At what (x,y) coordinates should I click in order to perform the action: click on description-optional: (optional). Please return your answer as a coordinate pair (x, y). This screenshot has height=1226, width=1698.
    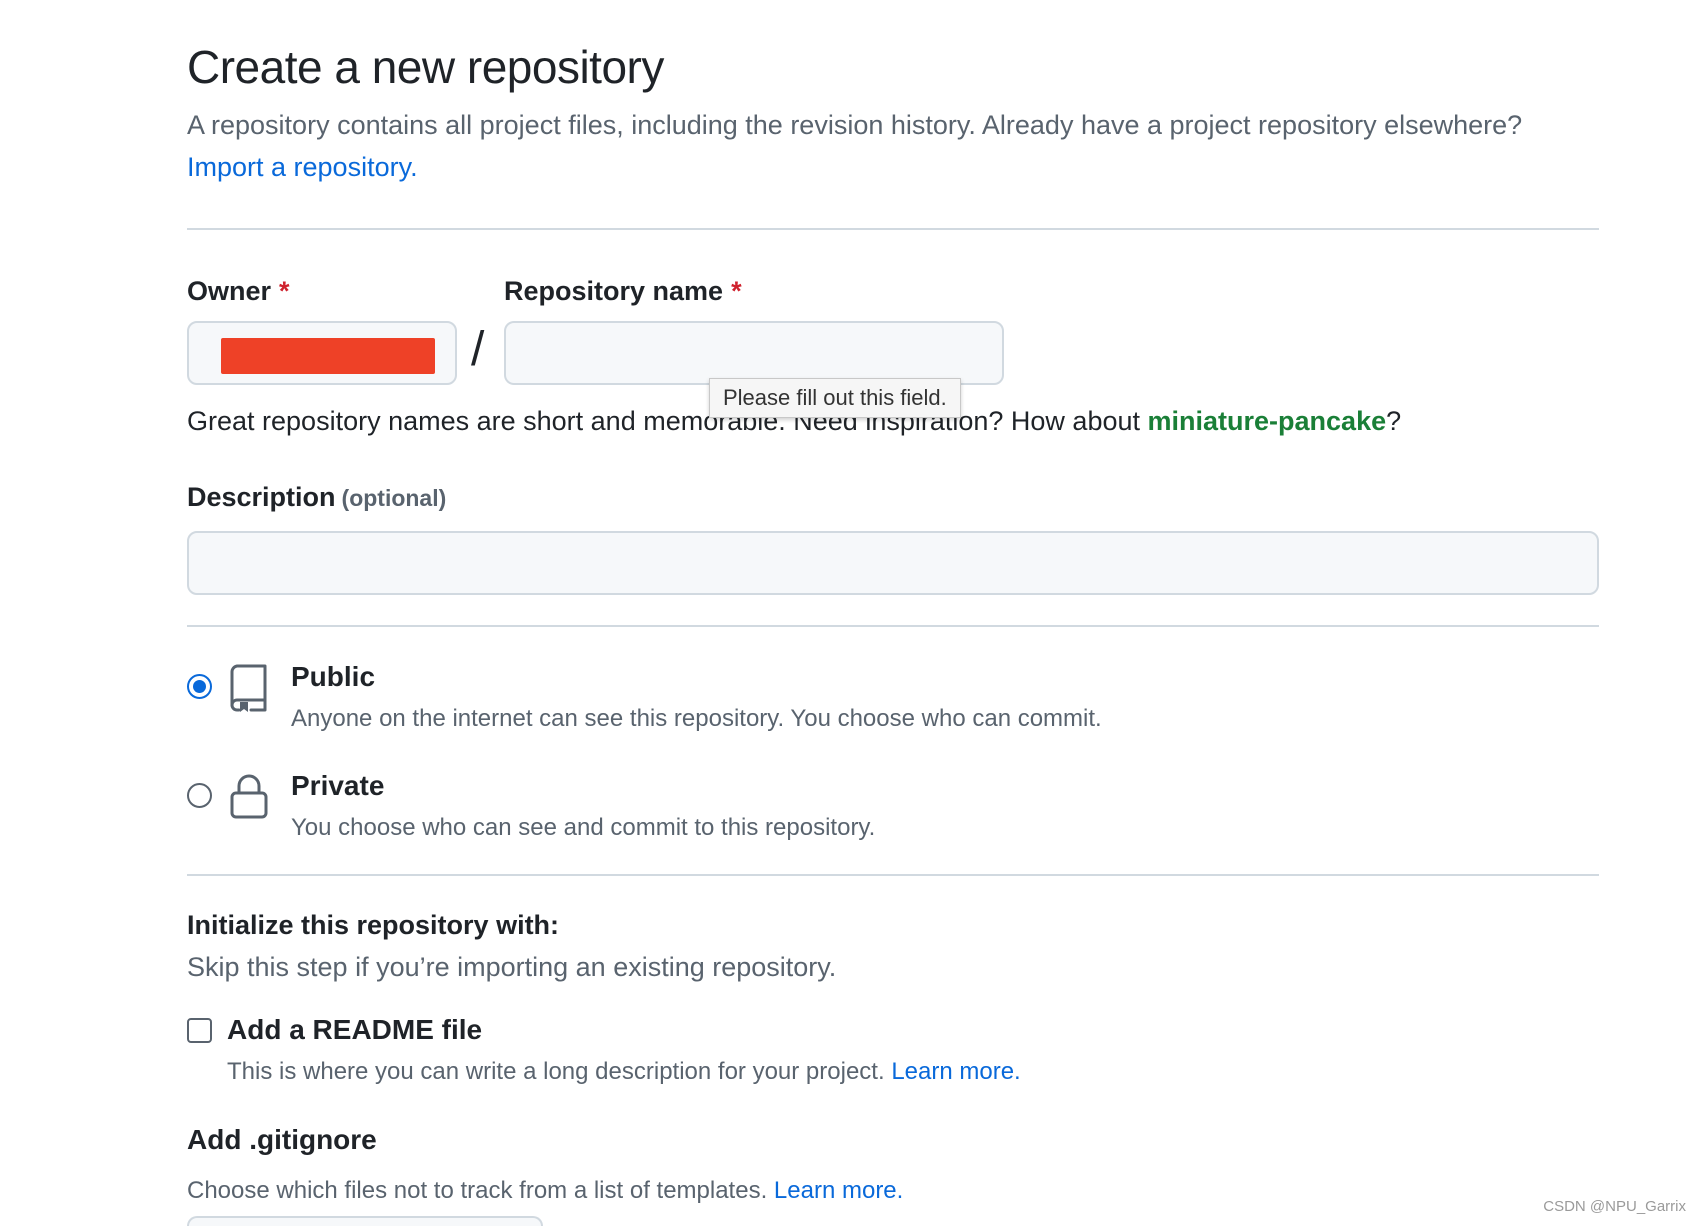
    Looking at the image, I should click on (394, 498).